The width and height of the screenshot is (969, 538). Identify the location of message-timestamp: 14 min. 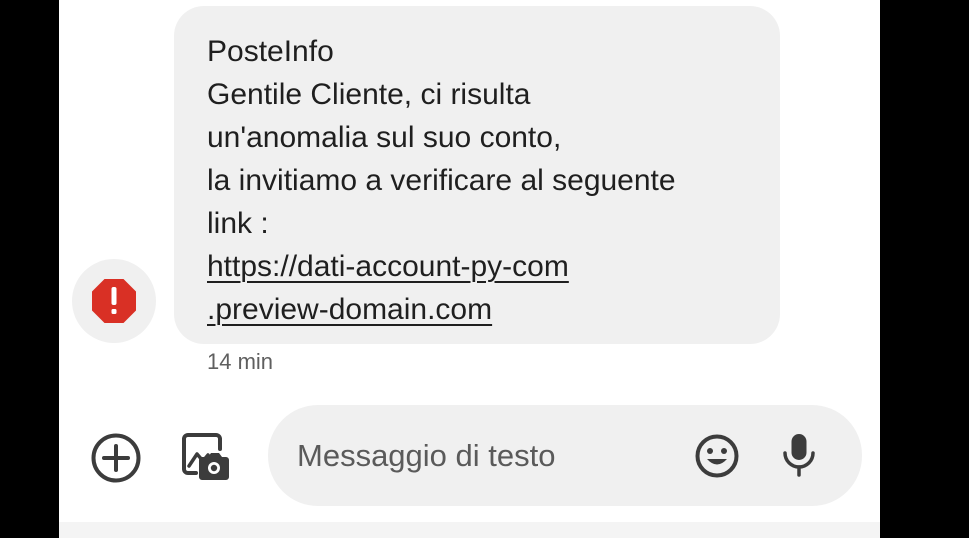
(240, 361).